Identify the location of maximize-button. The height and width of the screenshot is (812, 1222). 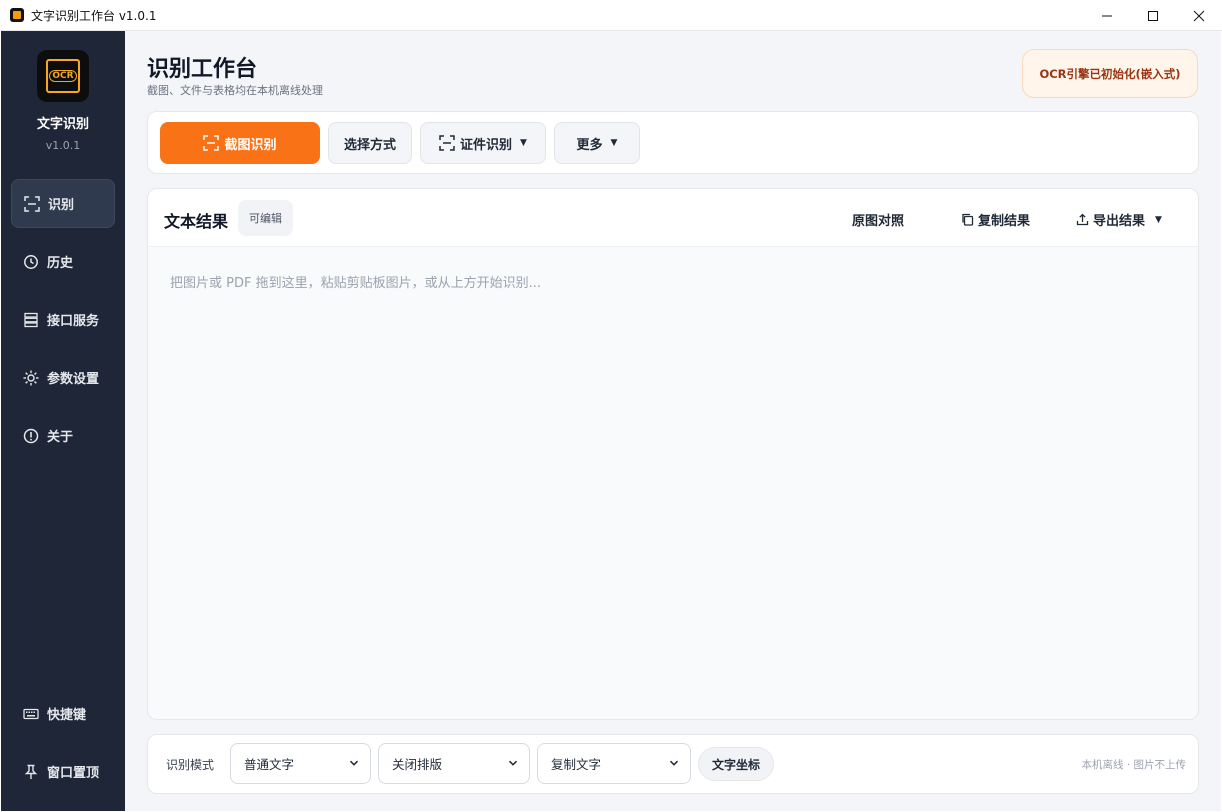
(1153, 15).